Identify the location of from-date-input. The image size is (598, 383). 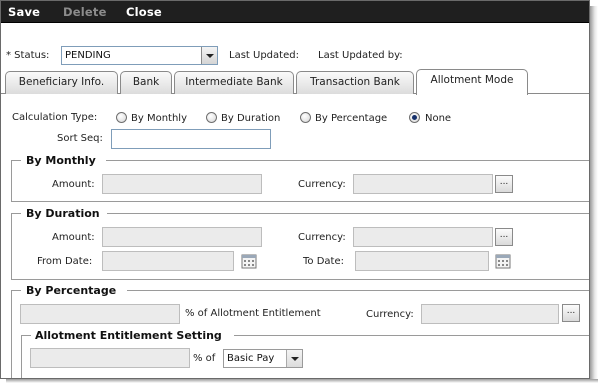
(168, 261).